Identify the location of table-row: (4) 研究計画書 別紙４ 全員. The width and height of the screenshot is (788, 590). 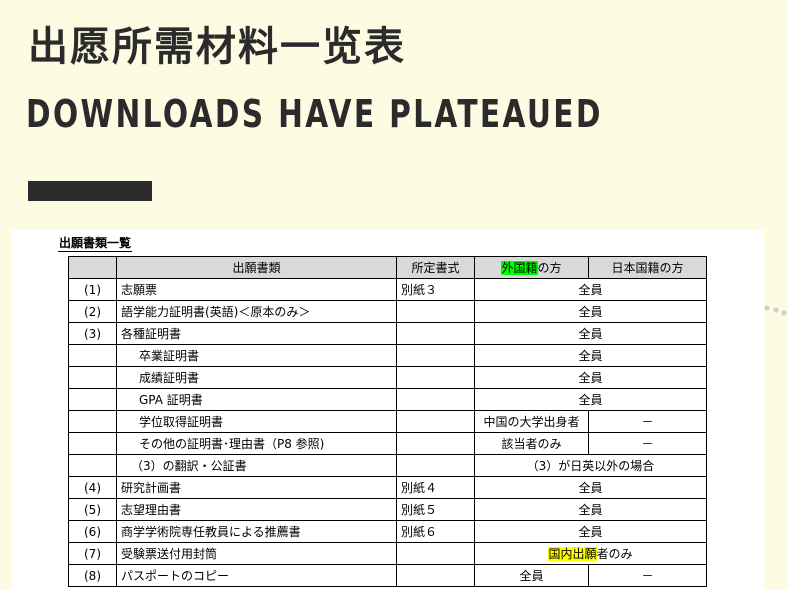
(387, 487).